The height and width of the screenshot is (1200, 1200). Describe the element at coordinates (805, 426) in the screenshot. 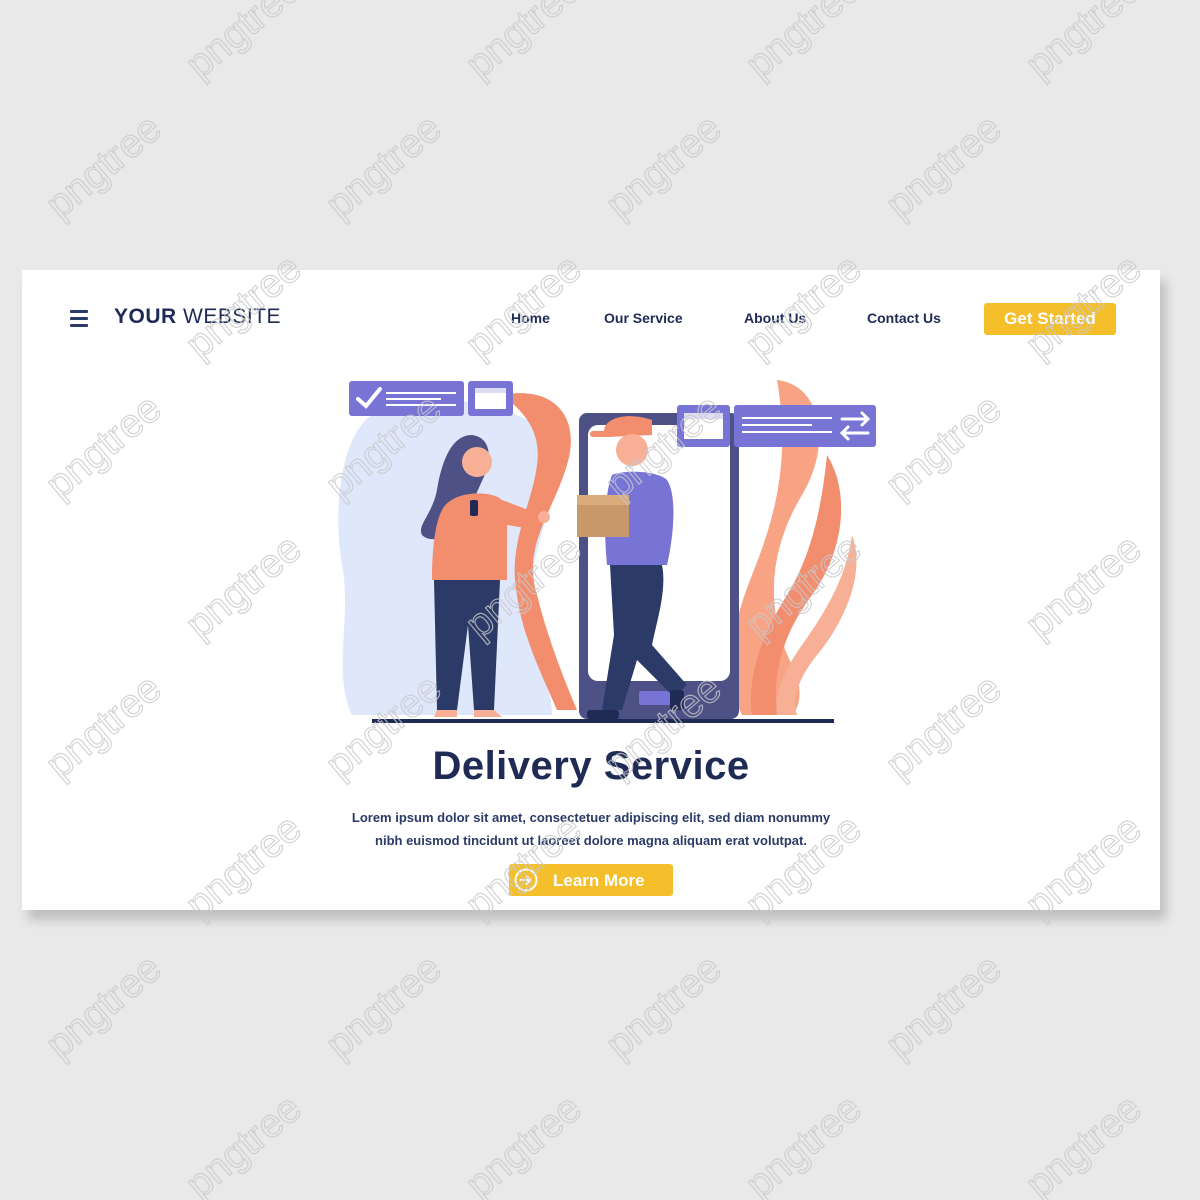

I see `transfer-card` at that location.